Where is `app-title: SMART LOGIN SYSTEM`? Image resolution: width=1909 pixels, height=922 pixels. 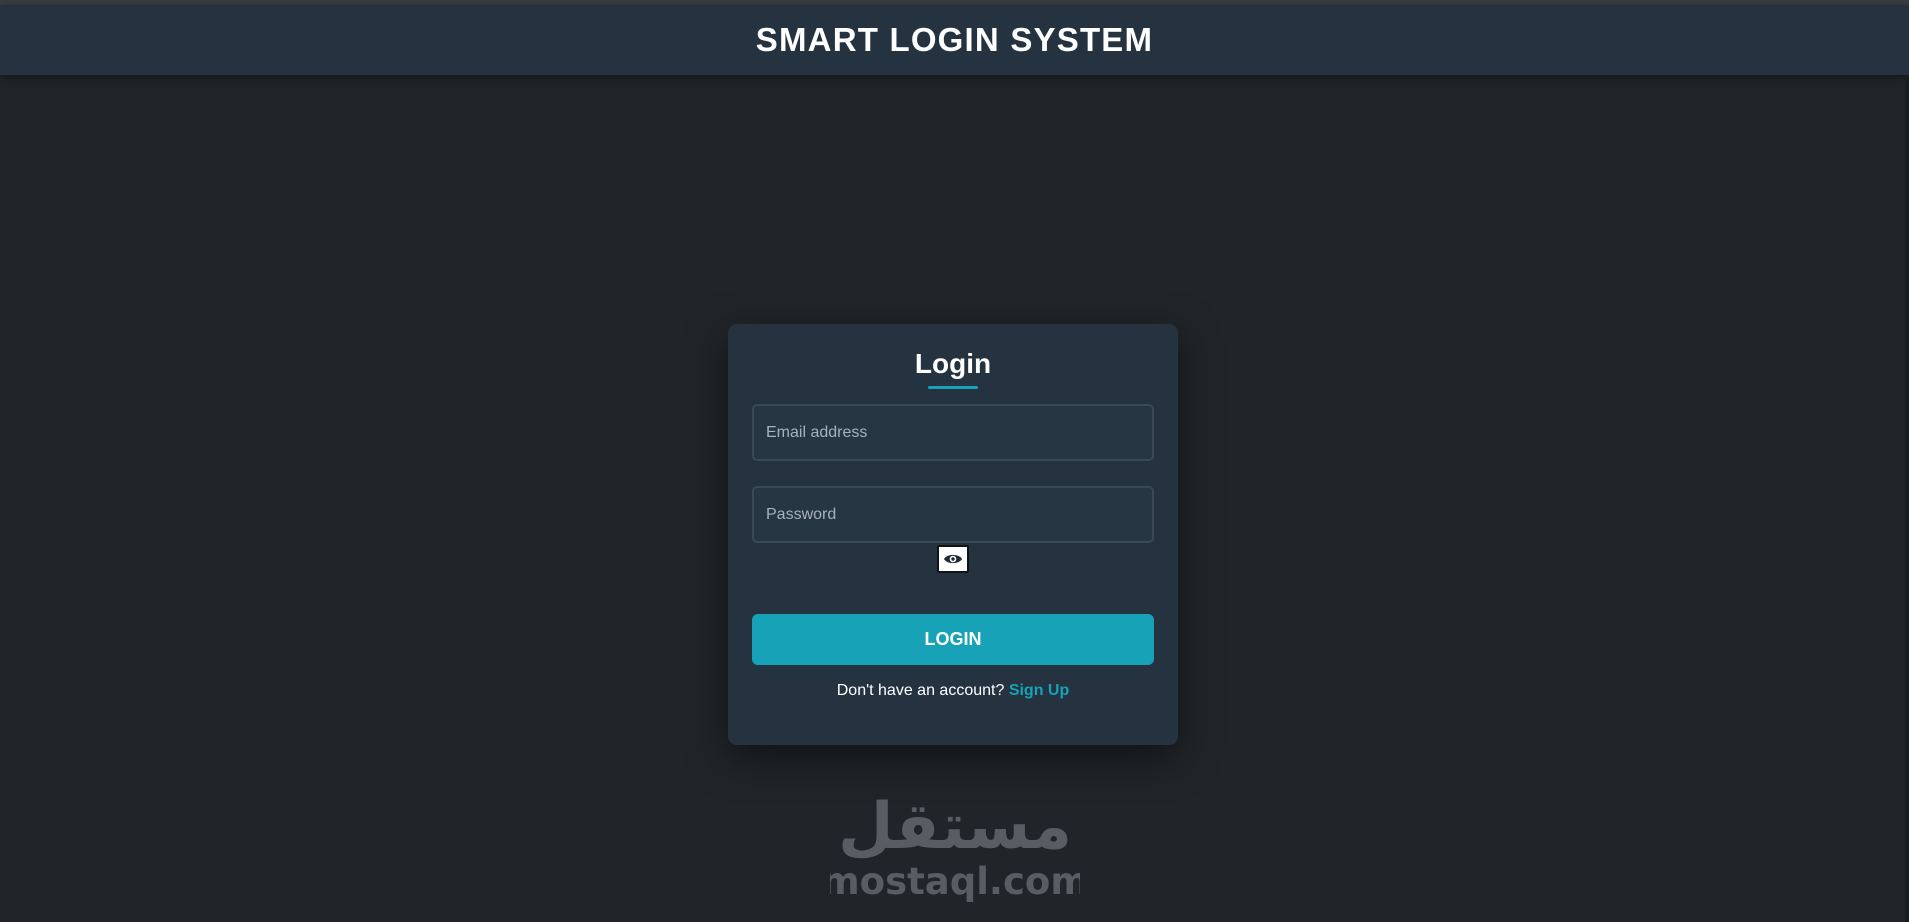 app-title: SMART LOGIN SYSTEM is located at coordinates (954, 39).